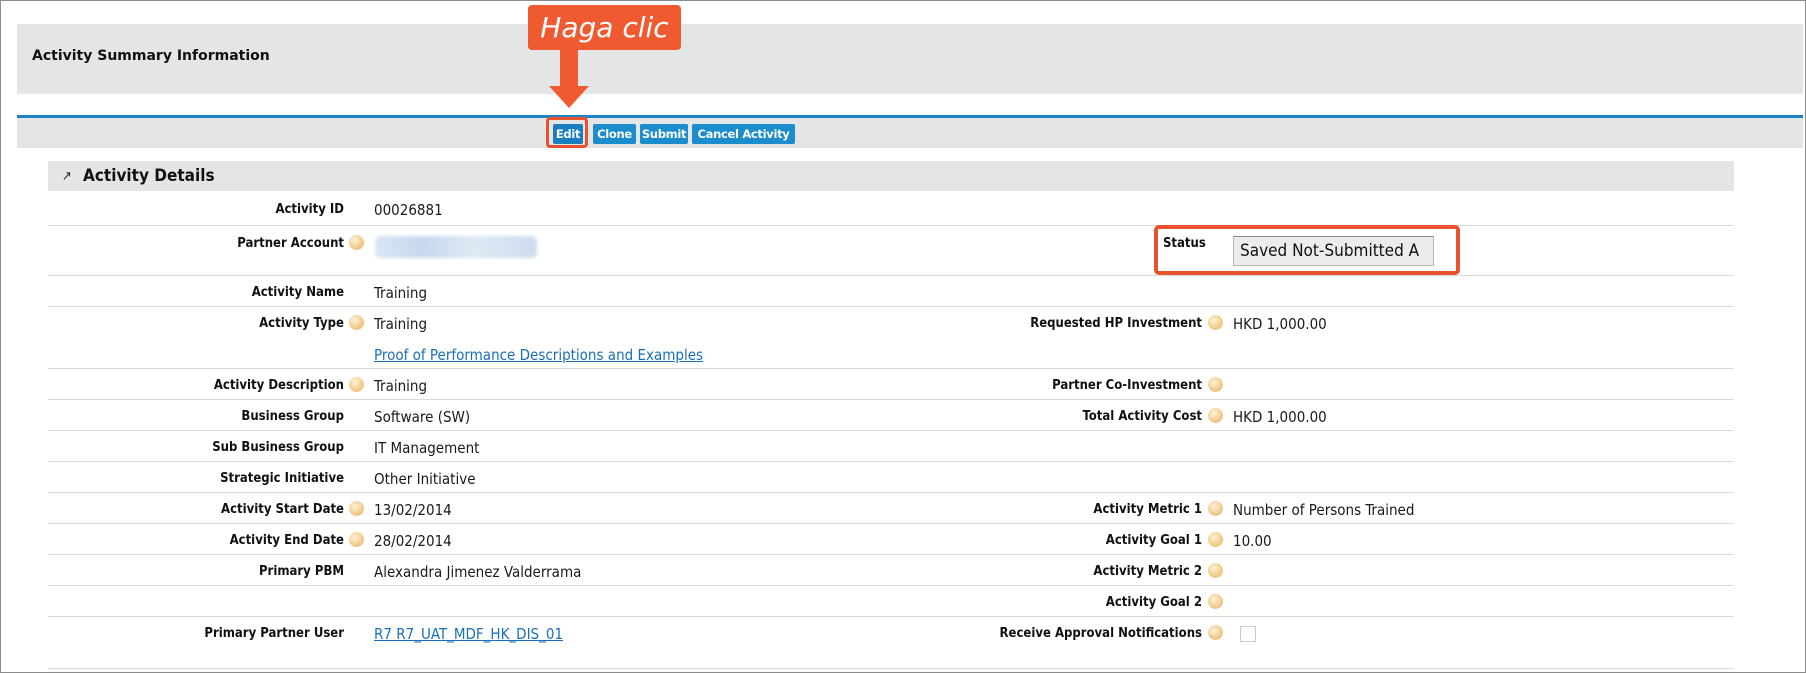  I want to click on primary-partner-user-label: Primary Partner User, so click(274, 633).